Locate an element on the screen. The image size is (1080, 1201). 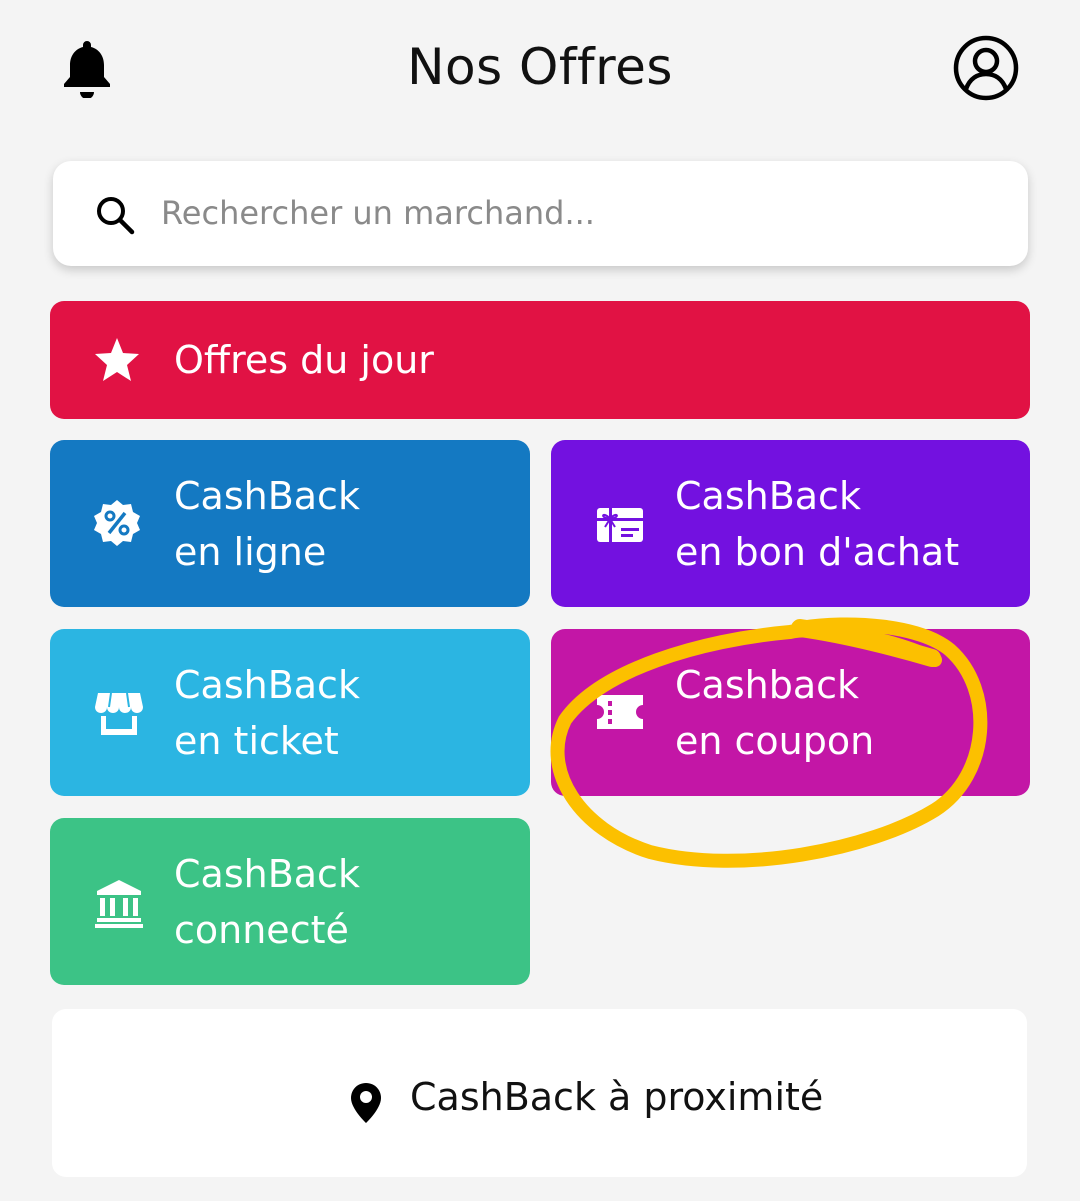
search-bar is located at coordinates (540, 213).